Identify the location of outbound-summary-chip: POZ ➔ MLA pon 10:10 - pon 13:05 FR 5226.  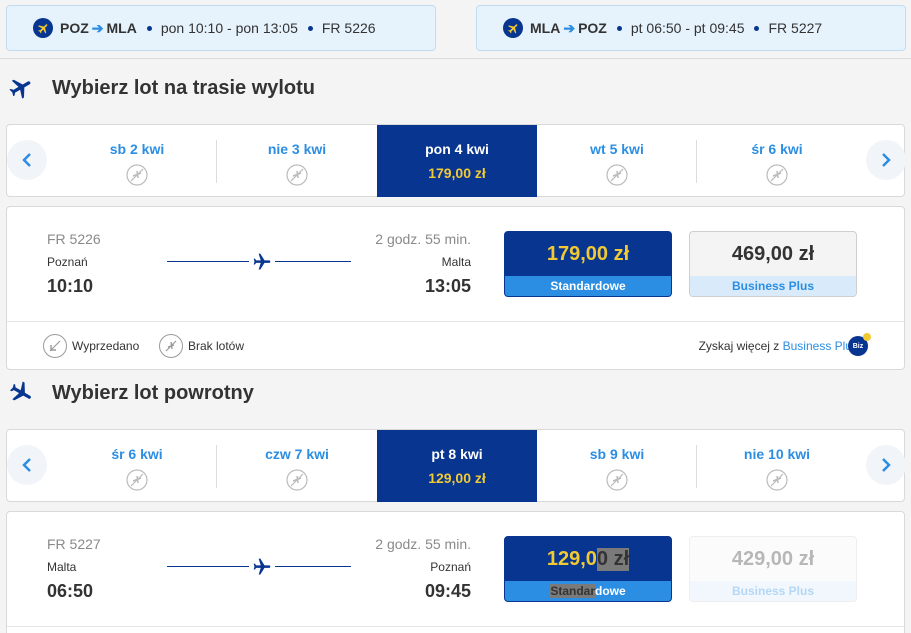
(221, 28).